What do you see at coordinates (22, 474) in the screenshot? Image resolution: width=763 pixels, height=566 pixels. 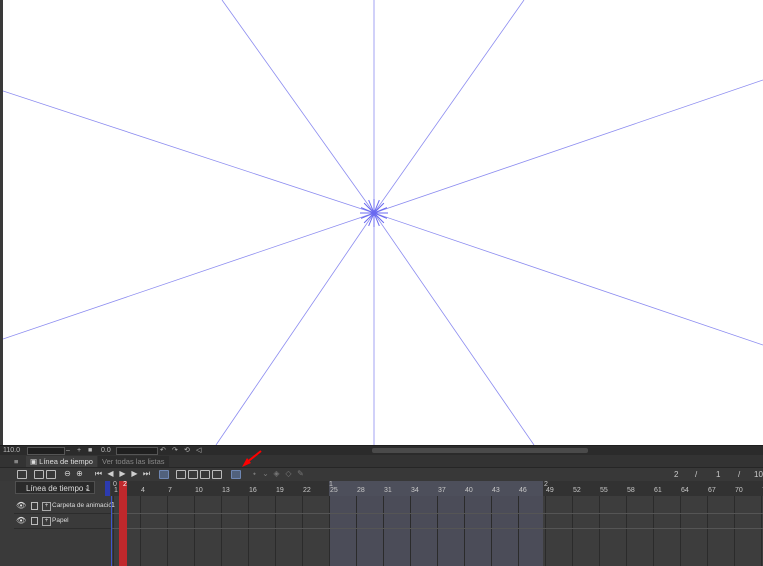 I see `new-timeline-icon` at bounding box center [22, 474].